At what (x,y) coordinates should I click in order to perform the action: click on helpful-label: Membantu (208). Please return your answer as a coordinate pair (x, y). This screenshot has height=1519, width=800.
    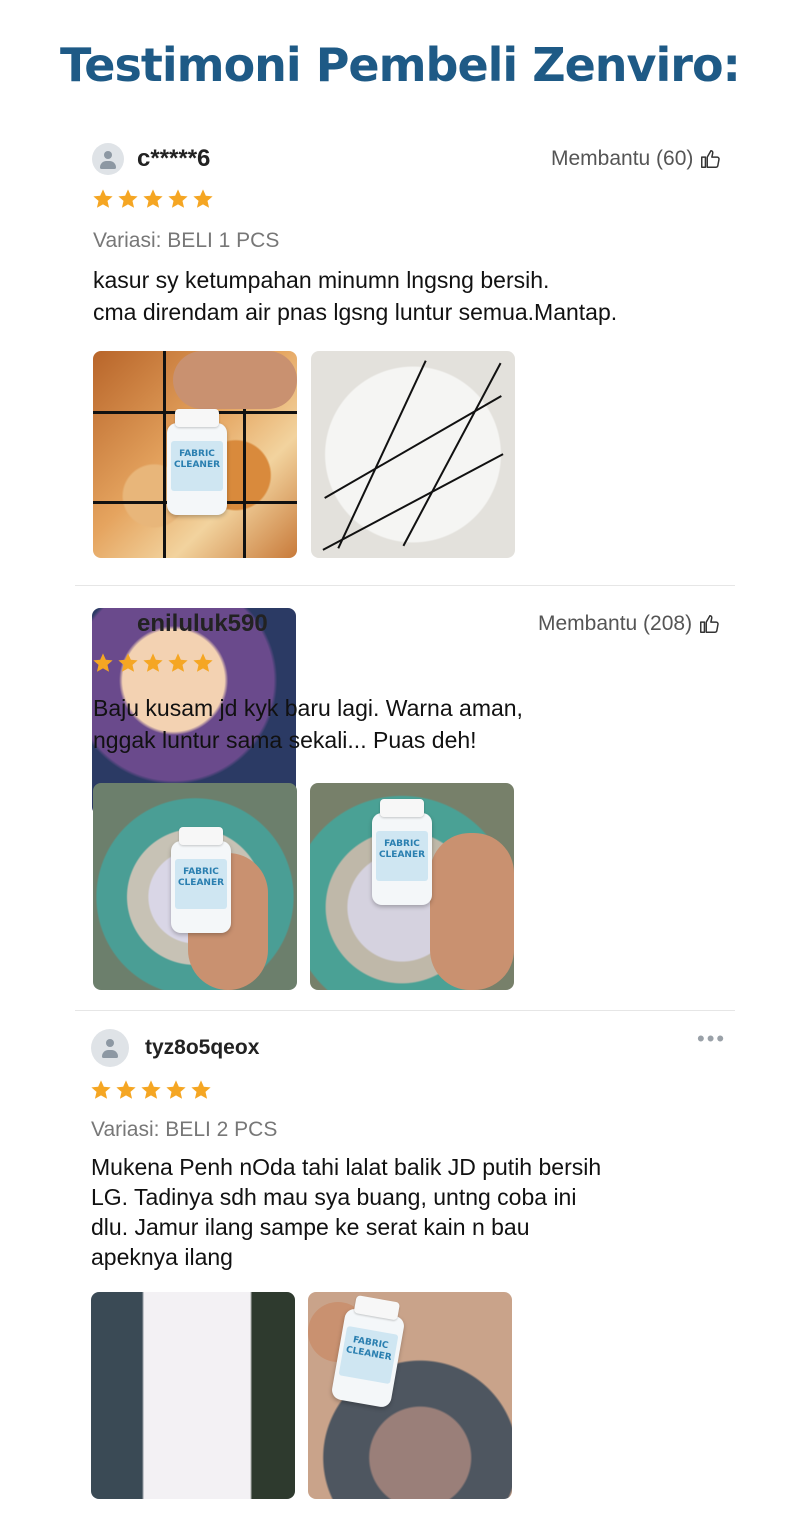
    Looking at the image, I should click on (615, 623).